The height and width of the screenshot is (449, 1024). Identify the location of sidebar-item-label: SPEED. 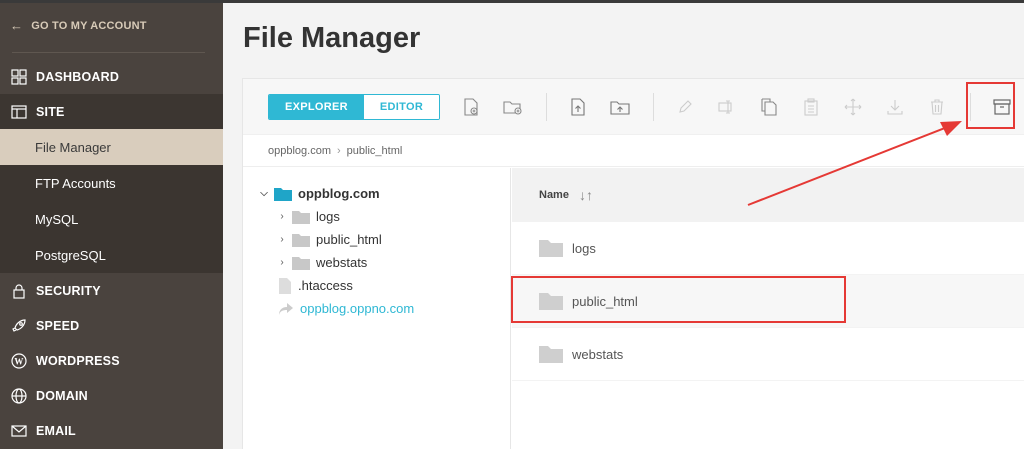
(58, 325).